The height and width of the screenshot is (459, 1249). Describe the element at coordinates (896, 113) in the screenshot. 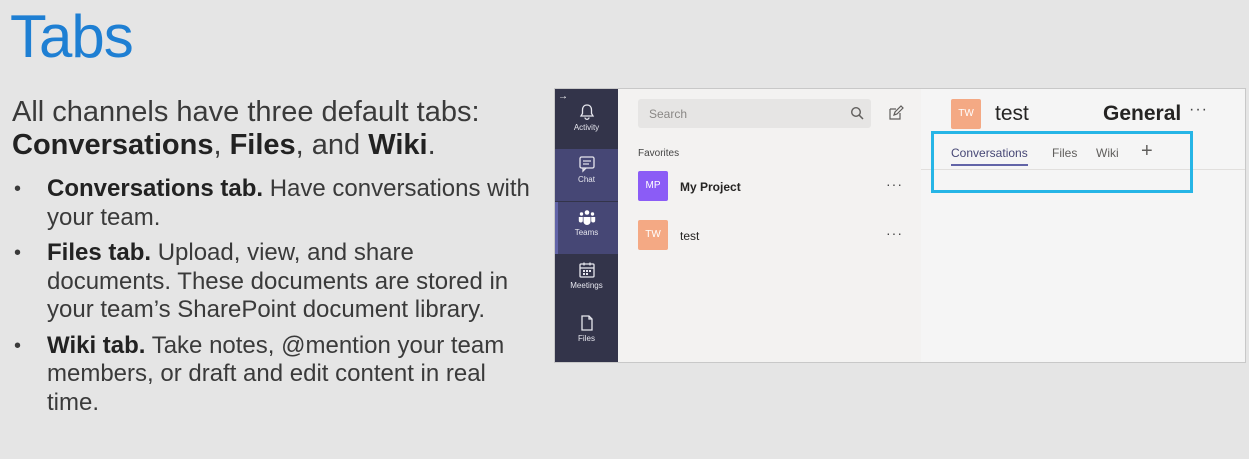

I see `compose-icon` at that location.